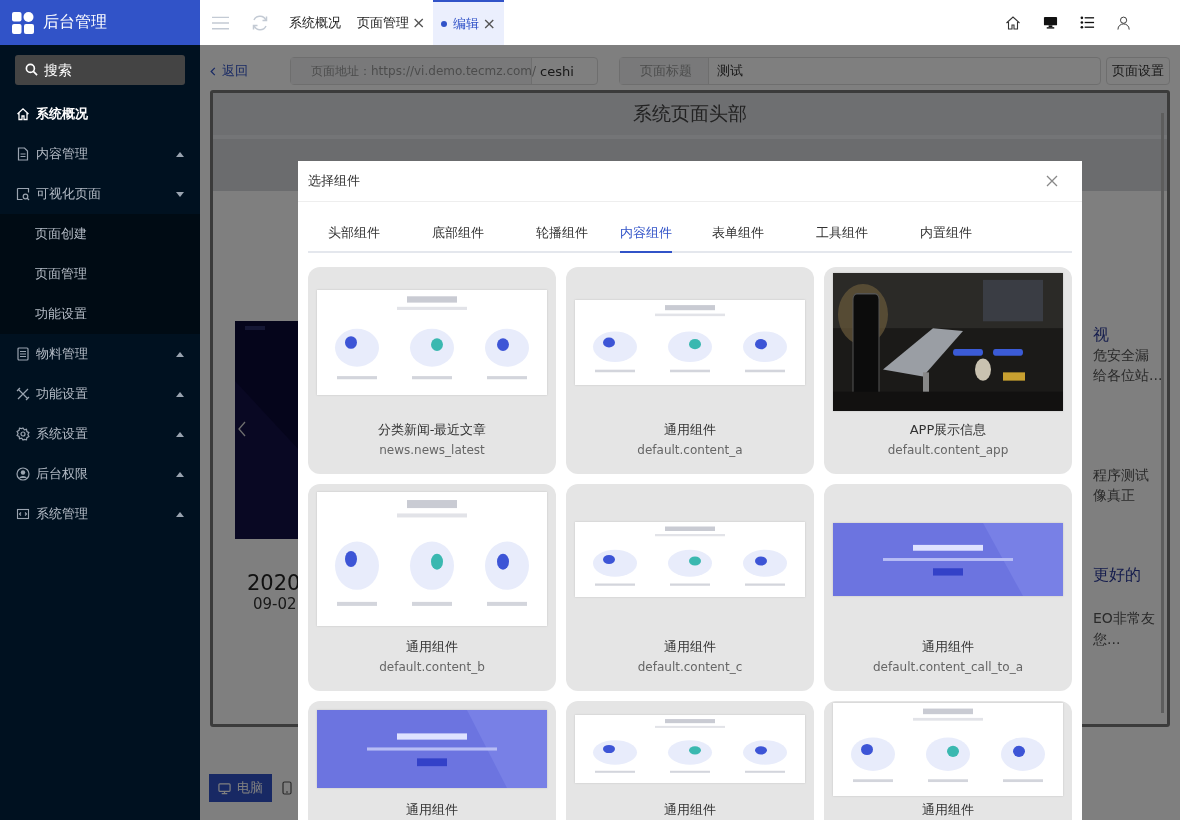 Image resolution: width=1180 pixels, height=820 pixels. Describe the element at coordinates (432, 667) in the screenshot. I see `component-code: default.content_b` at that location.